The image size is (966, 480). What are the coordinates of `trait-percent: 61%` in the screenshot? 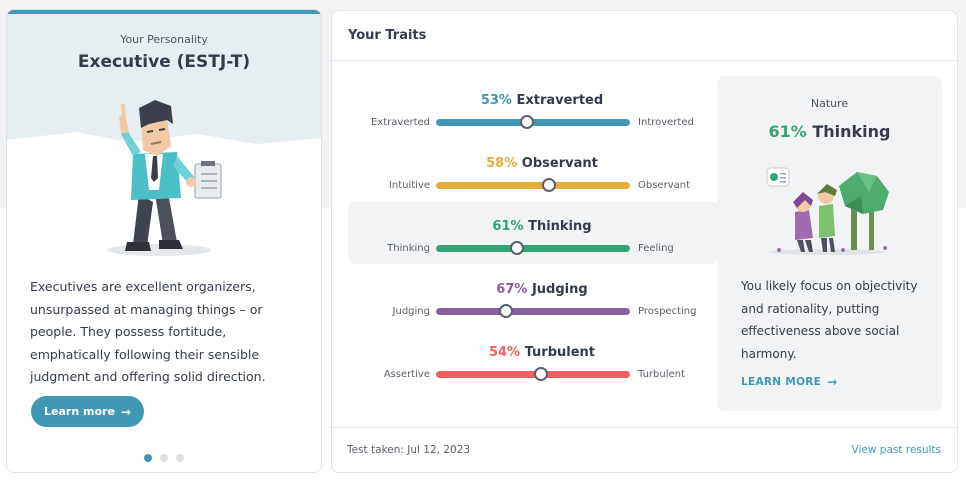 It's located at (508, 226).